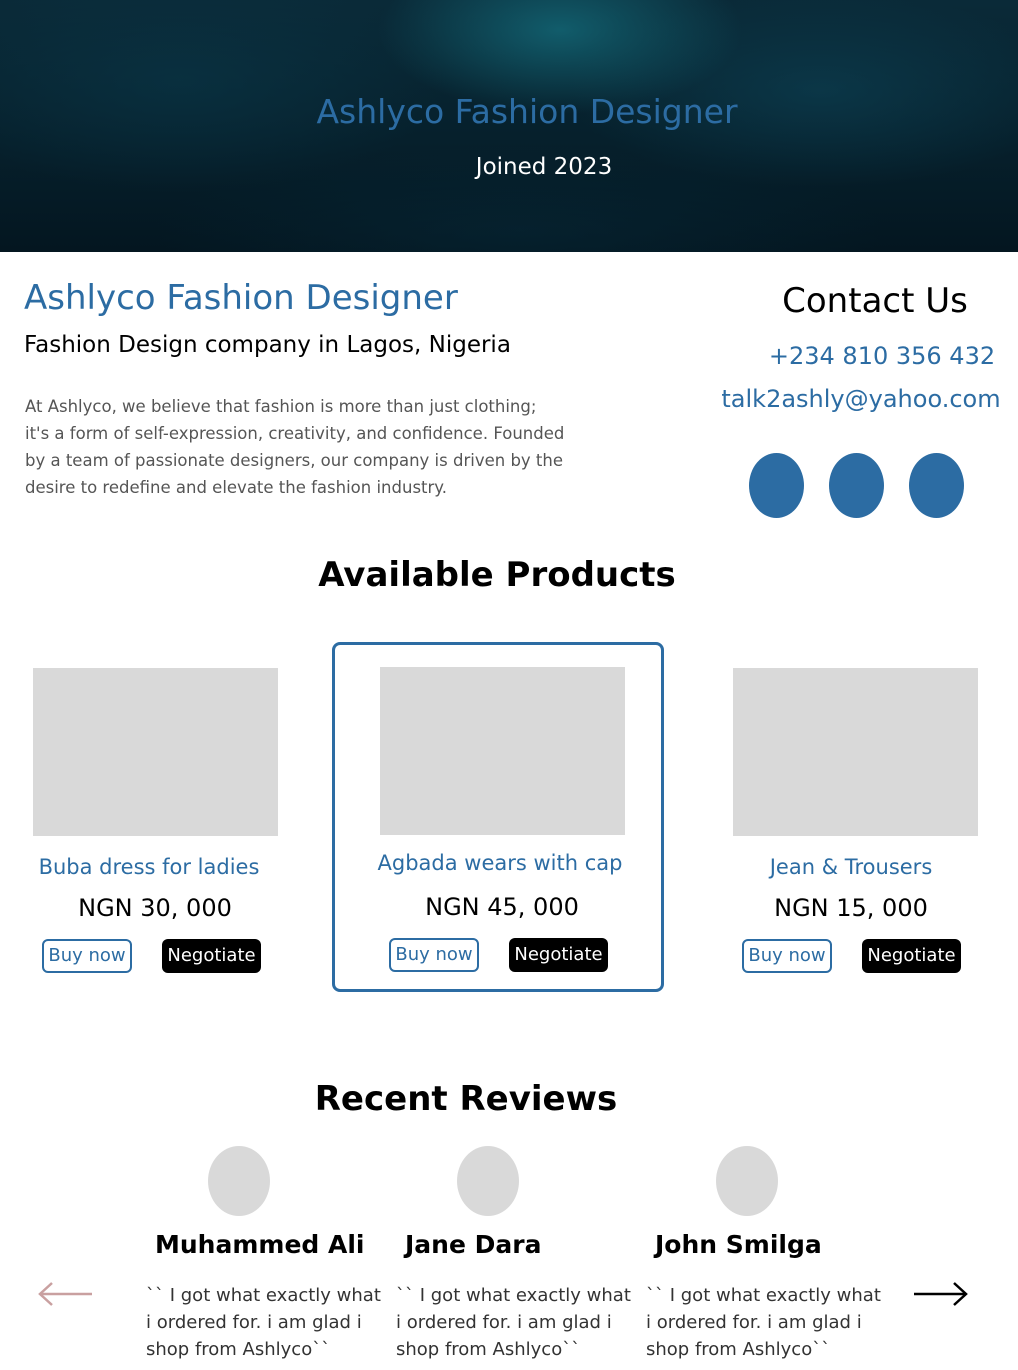  Describe the element at coordinates (267, 345) in the screenshot. I see `company-subtitle: Fashion Design company in Lagos, Nigeria` at that location.